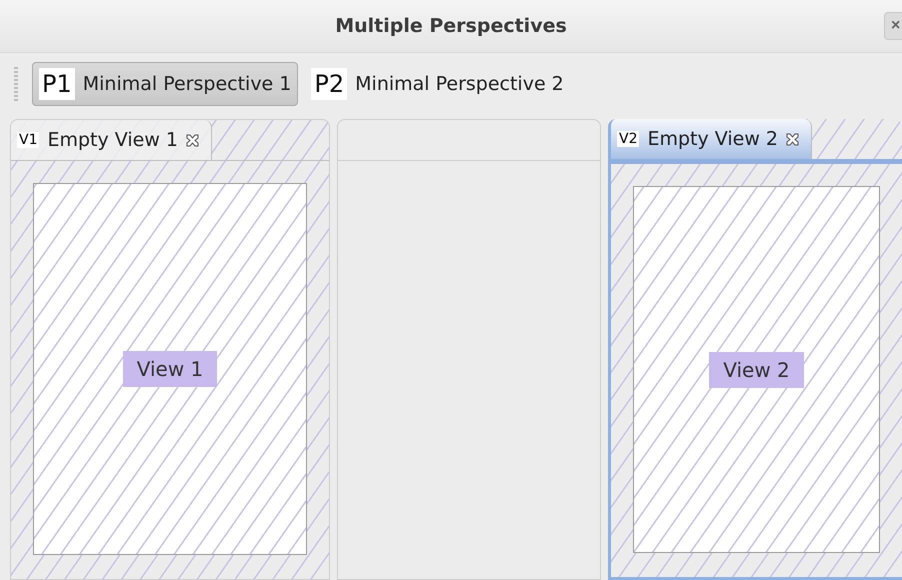 The width and height of the screenshot is (902, 580). I want to click on perspective-button: P2 Minimal Perspective 2, so click(437, 84).